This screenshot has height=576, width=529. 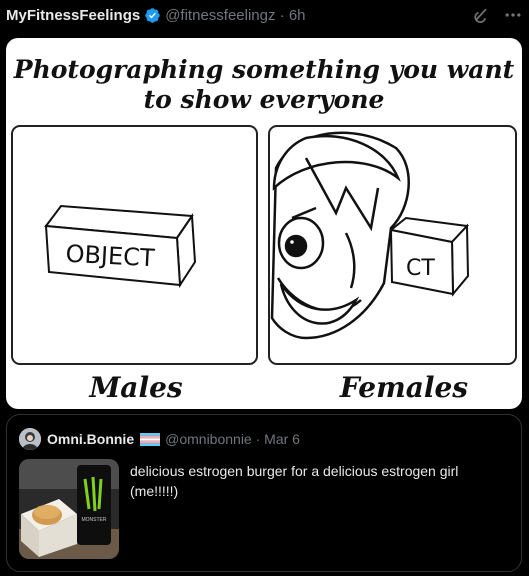 What do you see at coordinates (513, 15) in the screenshot?
I see `more-options-icon` at bounding box center [513, 15].